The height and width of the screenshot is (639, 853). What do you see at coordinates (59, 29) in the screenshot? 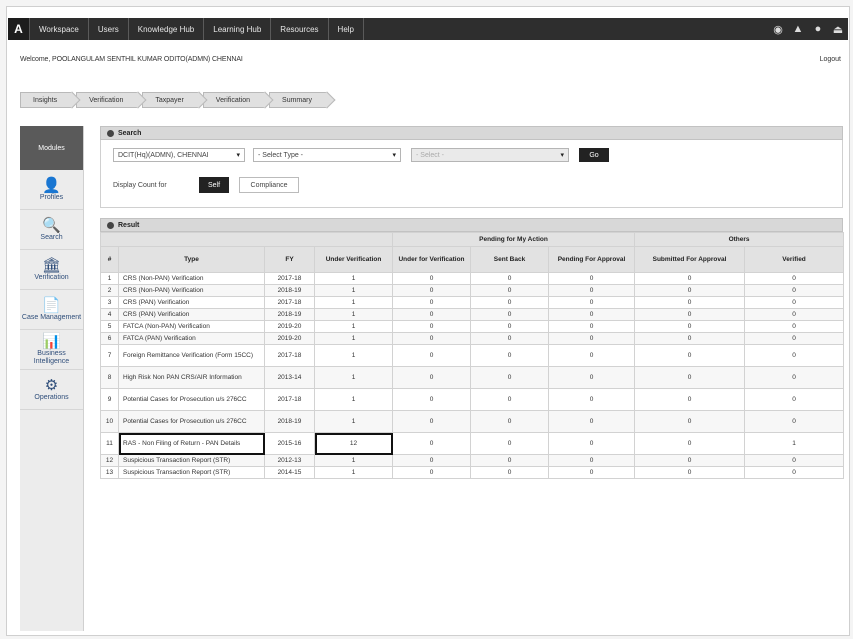
I see `nav-workspace: Workspace` at bounding box center [59, 29].